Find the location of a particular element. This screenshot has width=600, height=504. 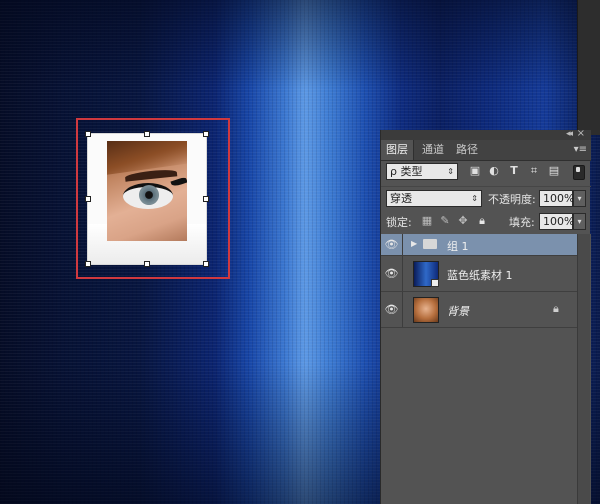

layer-name: 组 1 is located at coordinates (458, 246).